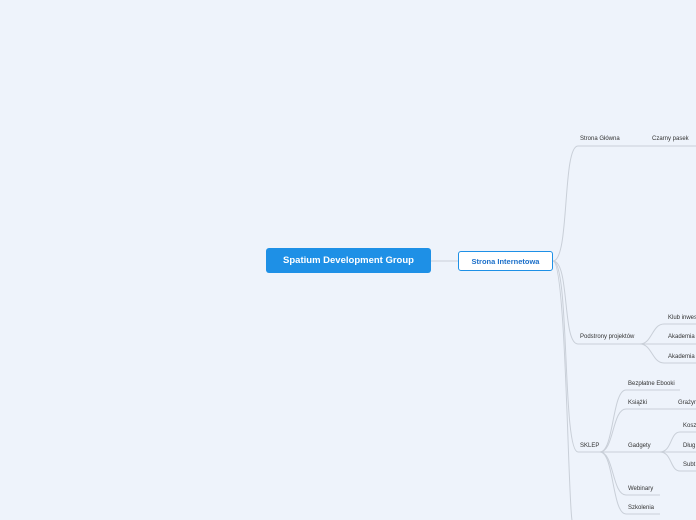  I want to click on branch-strona-glowna: Strona Główna, so click(600, 139).